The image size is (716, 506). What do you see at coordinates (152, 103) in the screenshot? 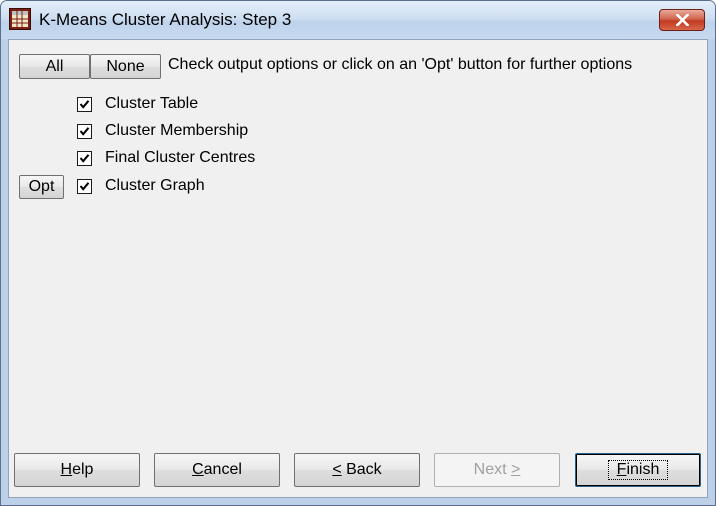
I see `cluster-table-label: Cluster Table` at bounding box center [152, 103].